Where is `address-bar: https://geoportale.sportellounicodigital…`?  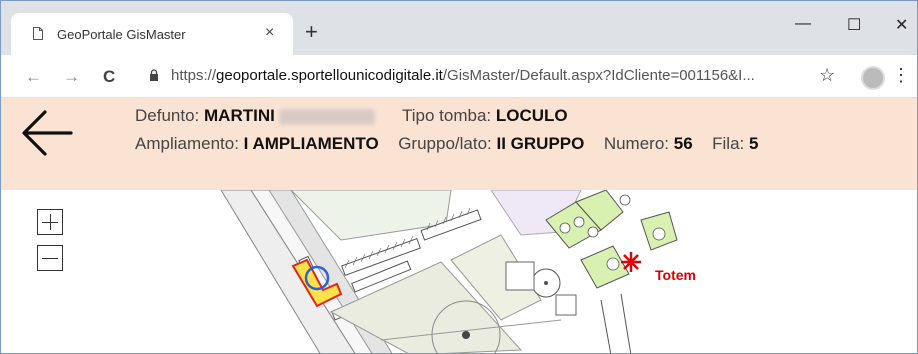
address-bar: https://geoportale.sportellounicodigital… is located at coordinates (463, 75).